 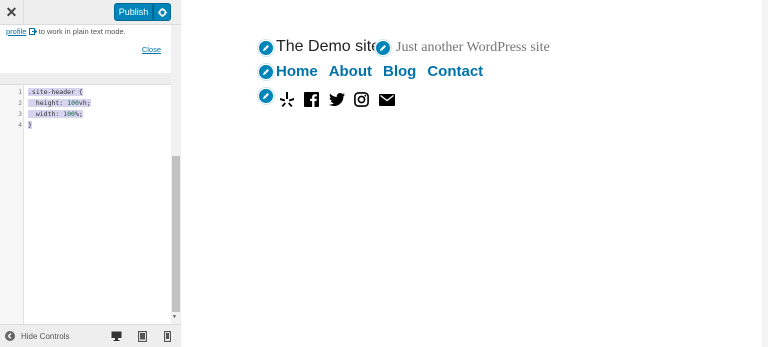 I want to click on css-property: height:, so click(x=49, y=103).